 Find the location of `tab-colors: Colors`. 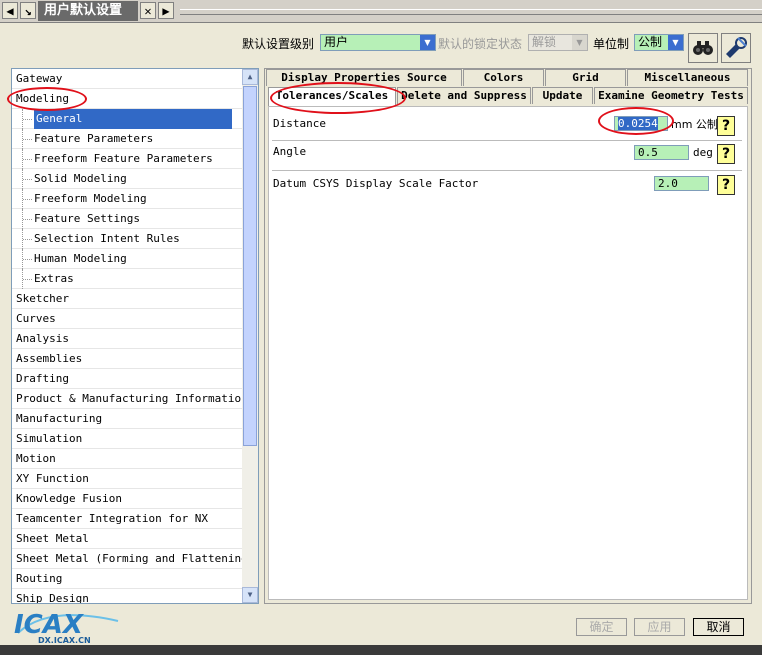

tab-colors: Colors is located at coordinates (503, 77).